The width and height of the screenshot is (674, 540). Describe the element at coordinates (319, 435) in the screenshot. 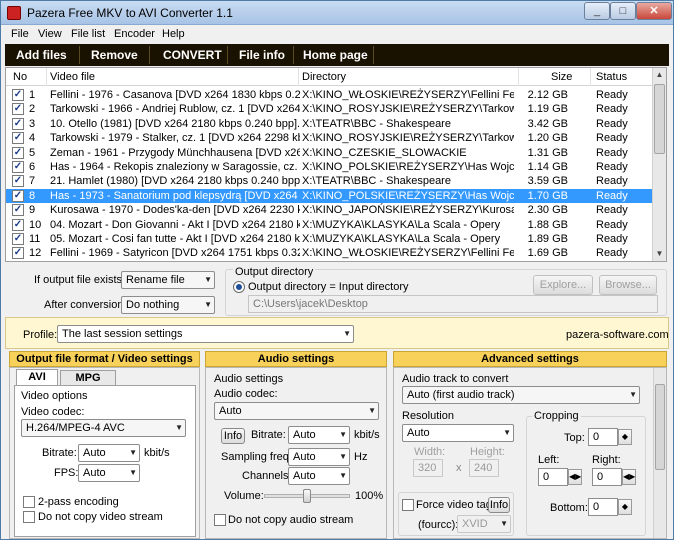

I see `audio-bitrate-select: Auto ▼` at that location.